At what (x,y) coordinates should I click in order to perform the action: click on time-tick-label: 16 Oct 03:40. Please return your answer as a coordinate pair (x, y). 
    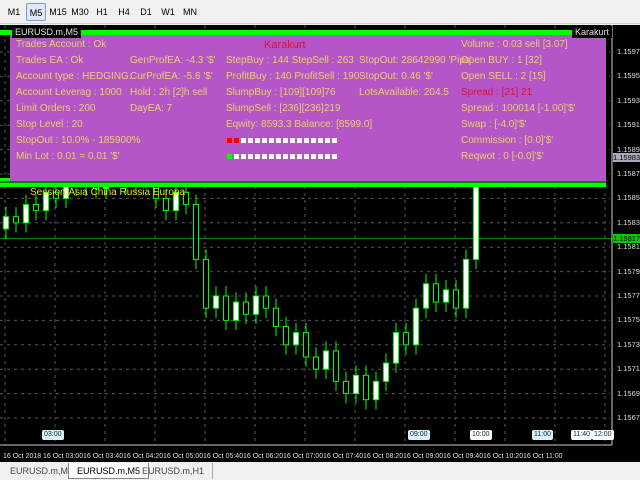
    Looking at the image, I should click on (103, 456).